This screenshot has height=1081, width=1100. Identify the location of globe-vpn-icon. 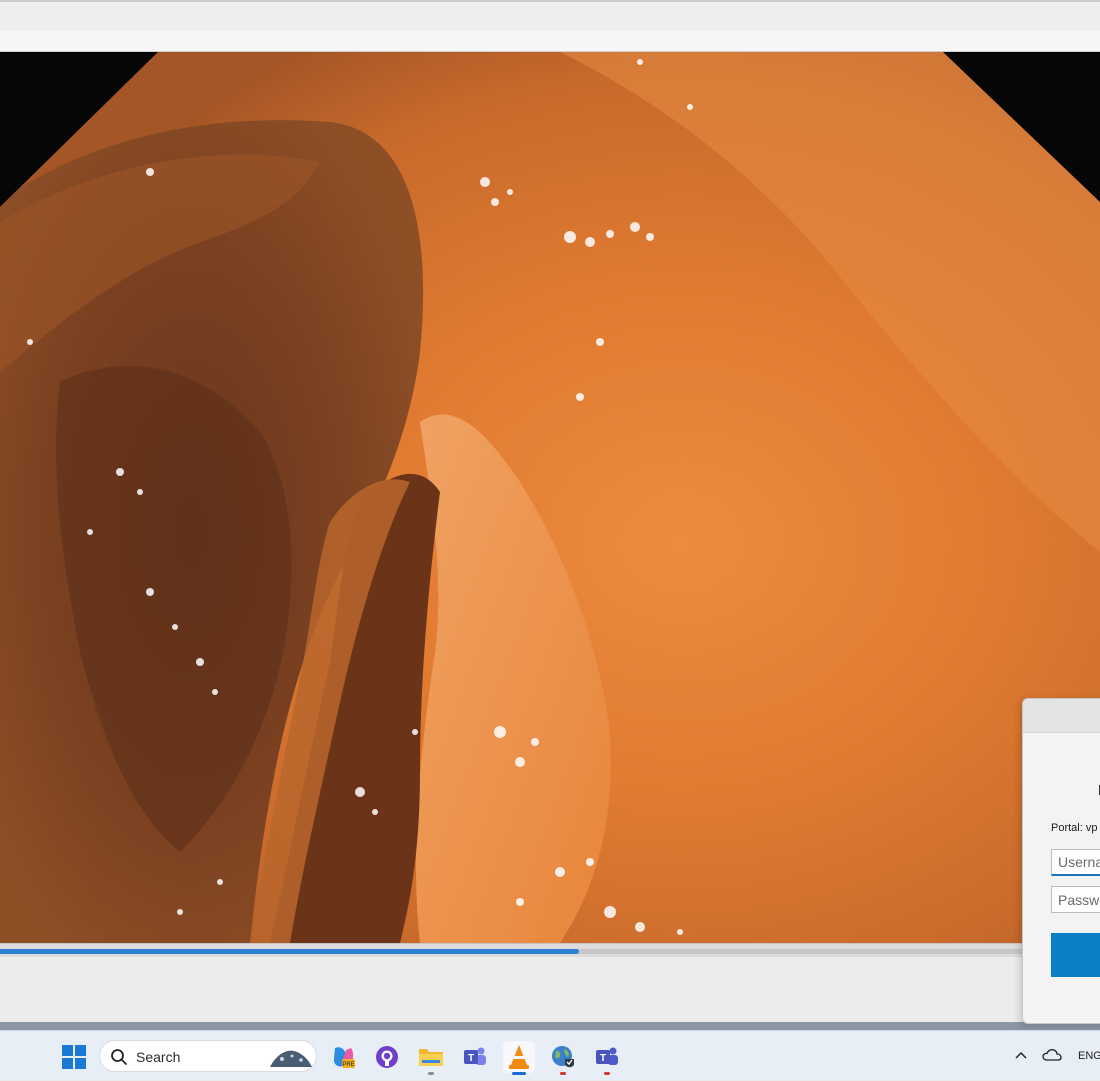
(563, 1057).